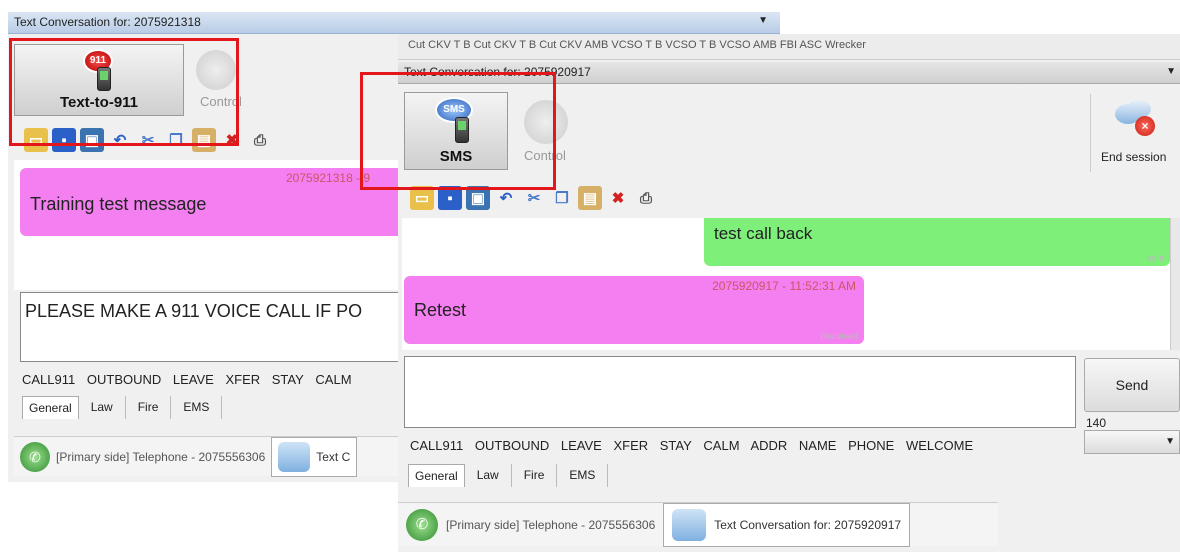 The height and width of the screenshot is (552, 1180). Describe the element at coordinates (333, 379) in the screenshot. I see `quick-text-calm: CALM` at that location.